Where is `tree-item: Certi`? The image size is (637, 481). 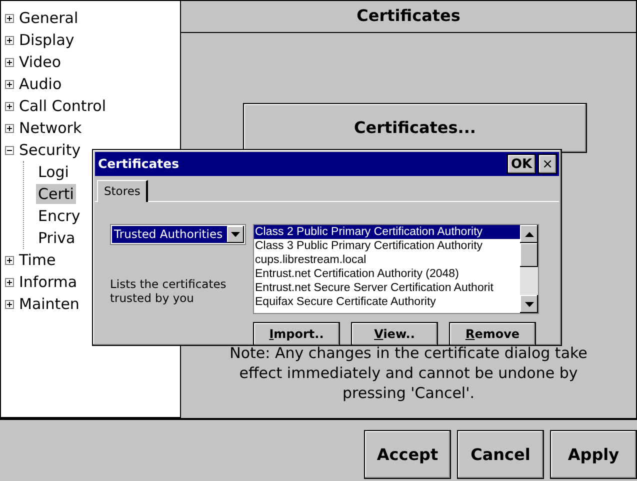
tree-item: Certi is located at coordinates (56, 194).